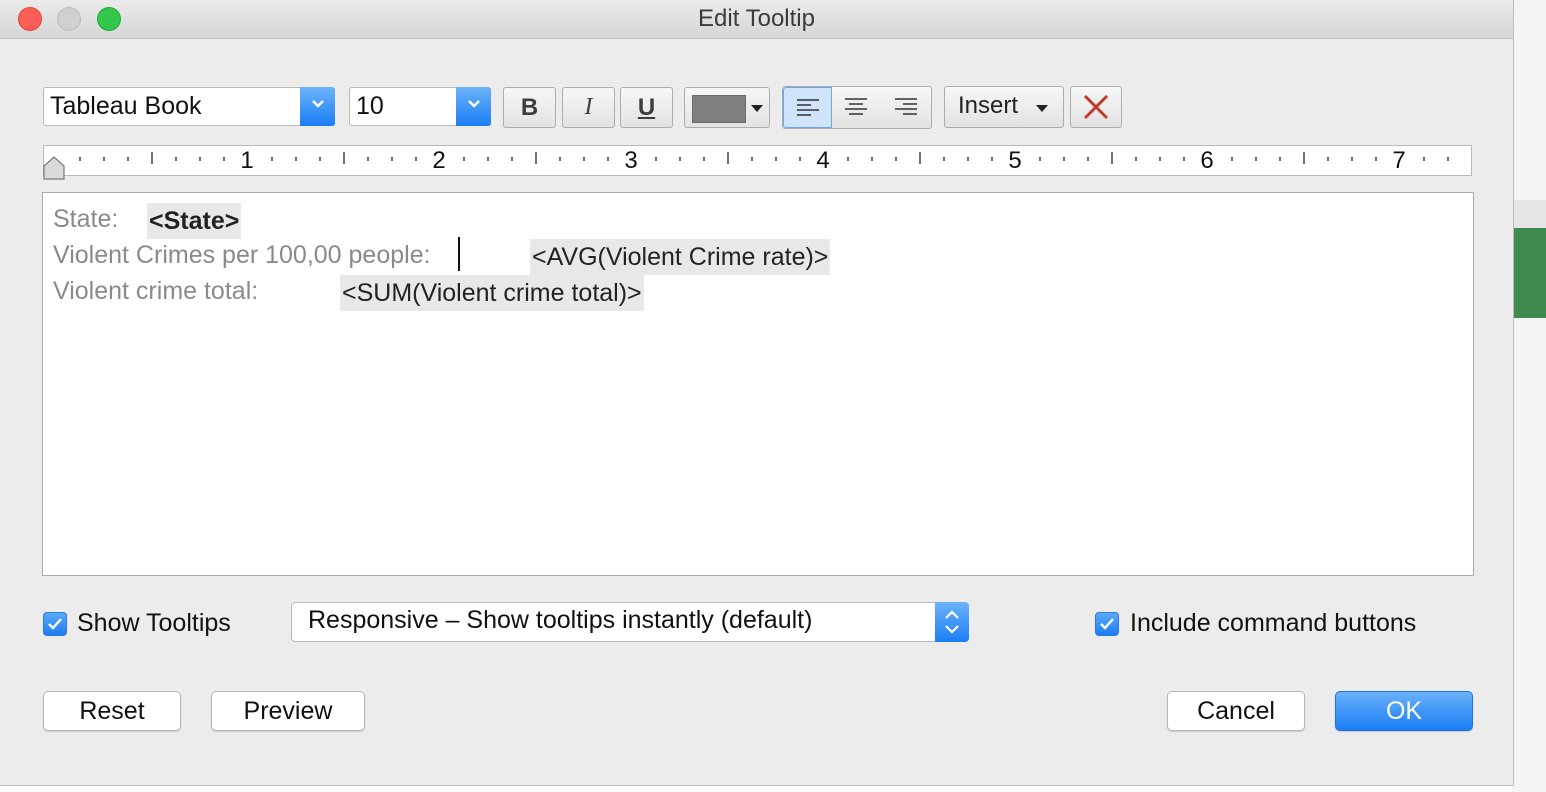  I want to click on ruler-number: 6, so click(1207, 160).